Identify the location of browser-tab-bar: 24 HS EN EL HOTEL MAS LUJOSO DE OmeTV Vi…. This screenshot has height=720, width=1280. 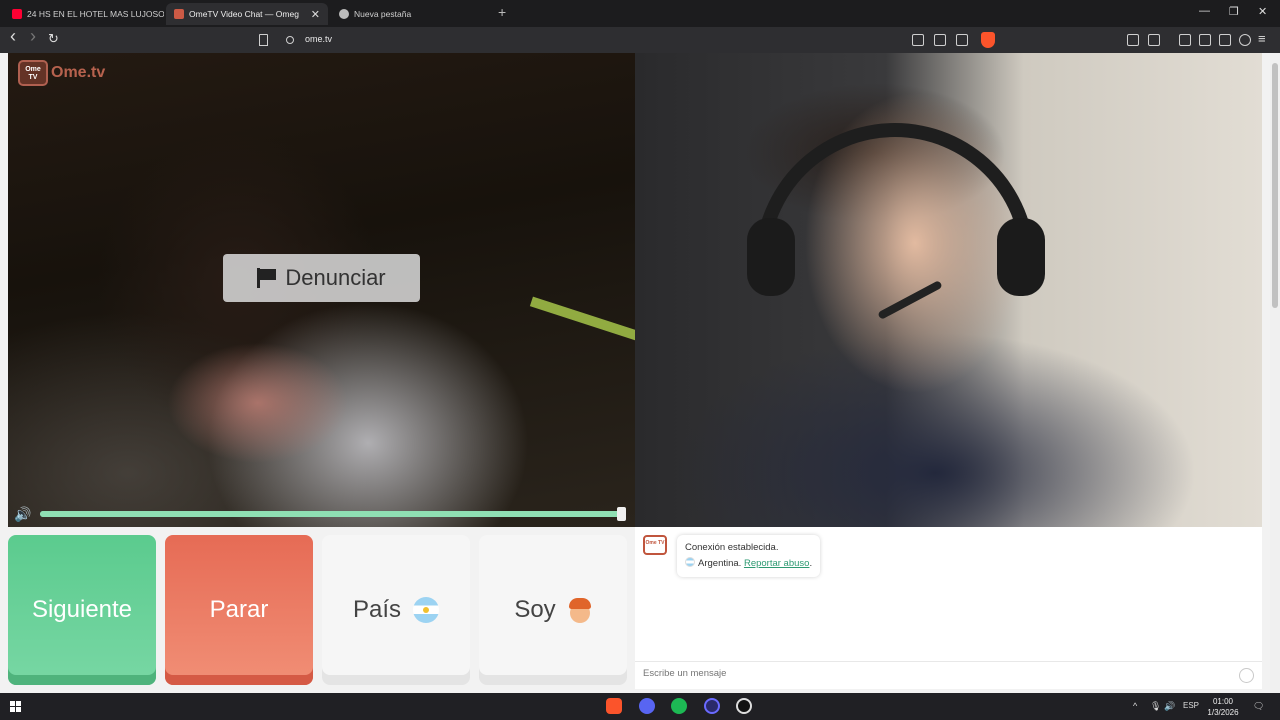
(640, 13).